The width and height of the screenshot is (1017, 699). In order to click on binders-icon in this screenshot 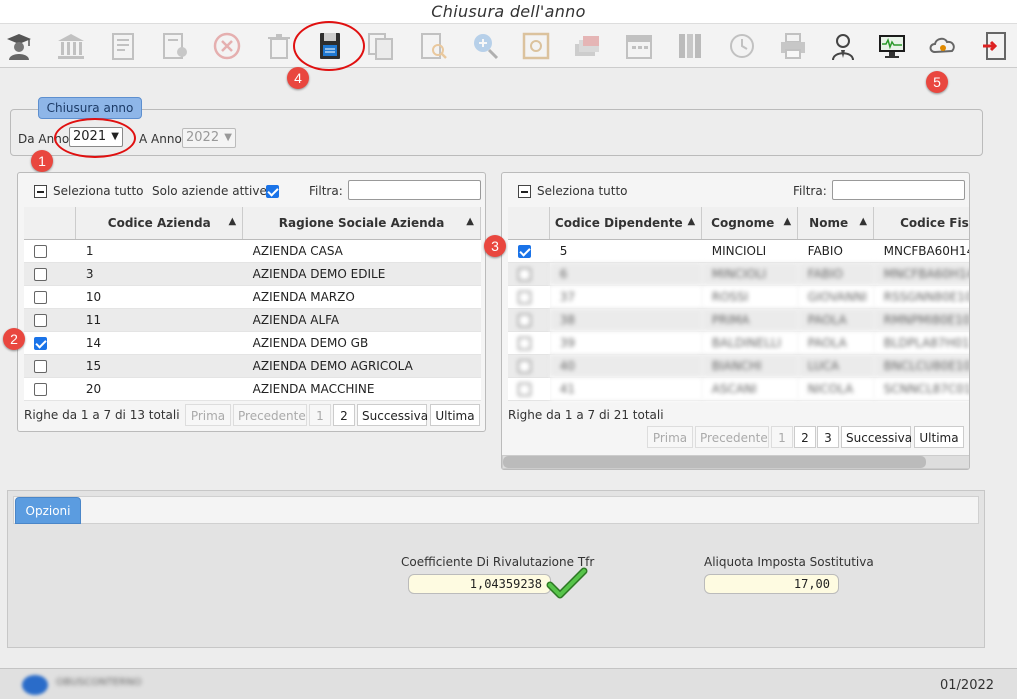, I will do `click(690, 46)`.